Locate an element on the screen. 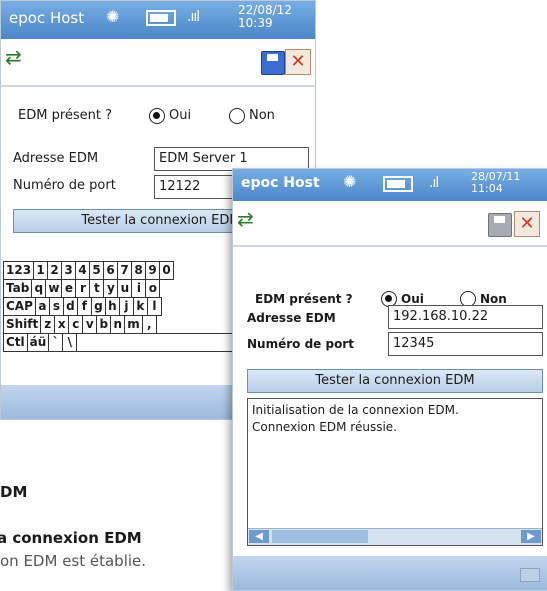  key: n is located at coordinates (118, 324).